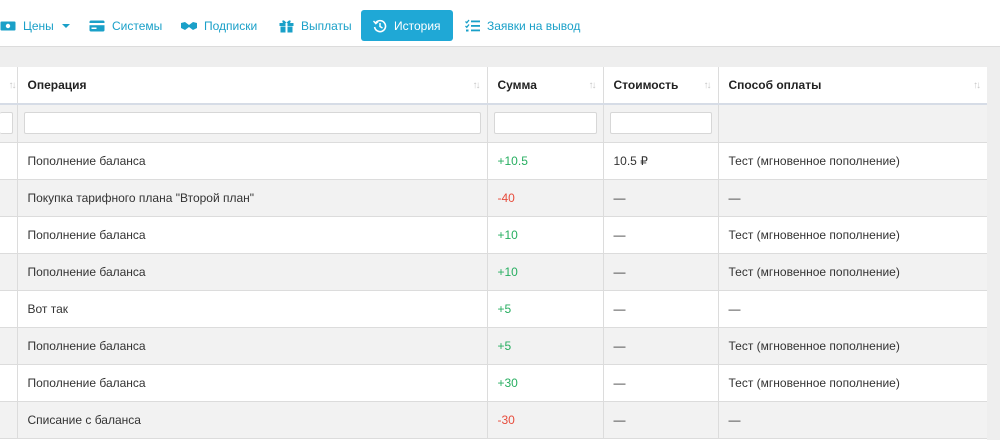 This screenshot has width=1000, height=440. I want to click on column-header-partial: ↑↓, so click(9, 86).